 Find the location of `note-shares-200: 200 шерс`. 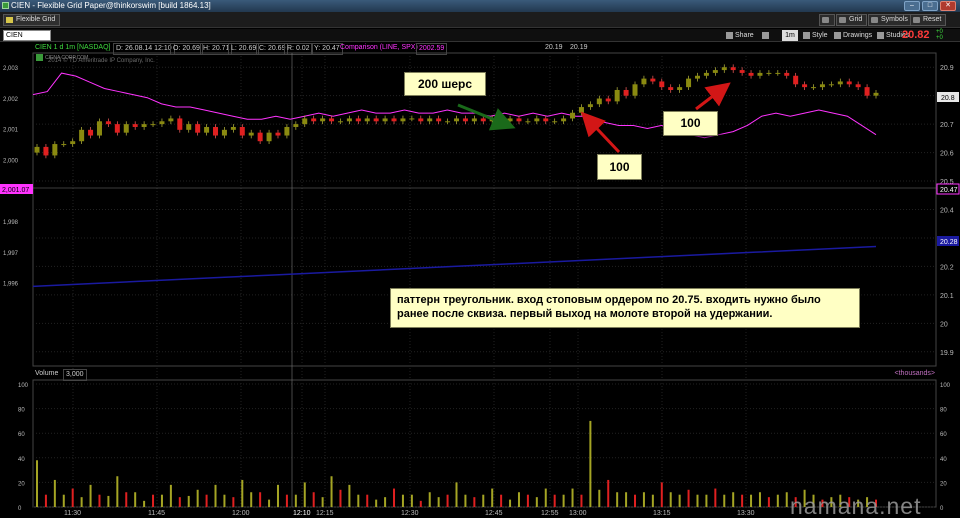

note-shares-200: 200 шерс is located at coordinates (445, 84).